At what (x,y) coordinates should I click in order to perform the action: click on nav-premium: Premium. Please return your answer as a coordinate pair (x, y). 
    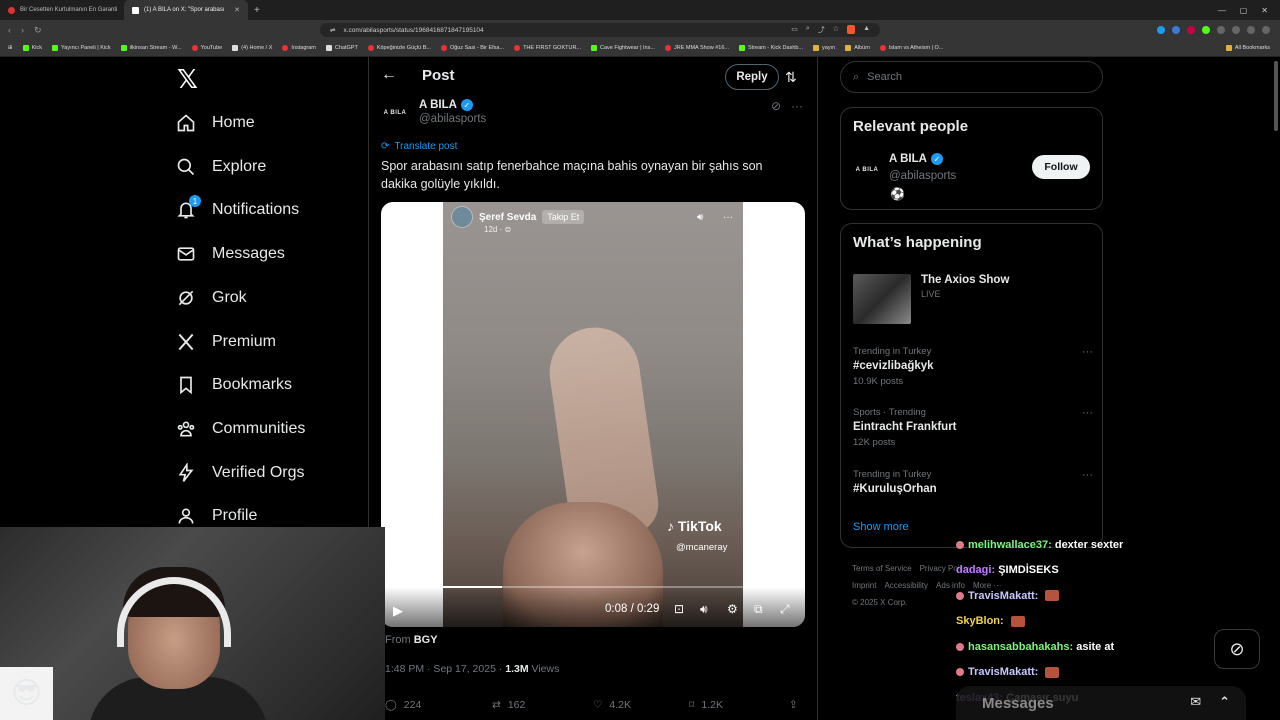
    Looking at the image, I should click on (226, 342).